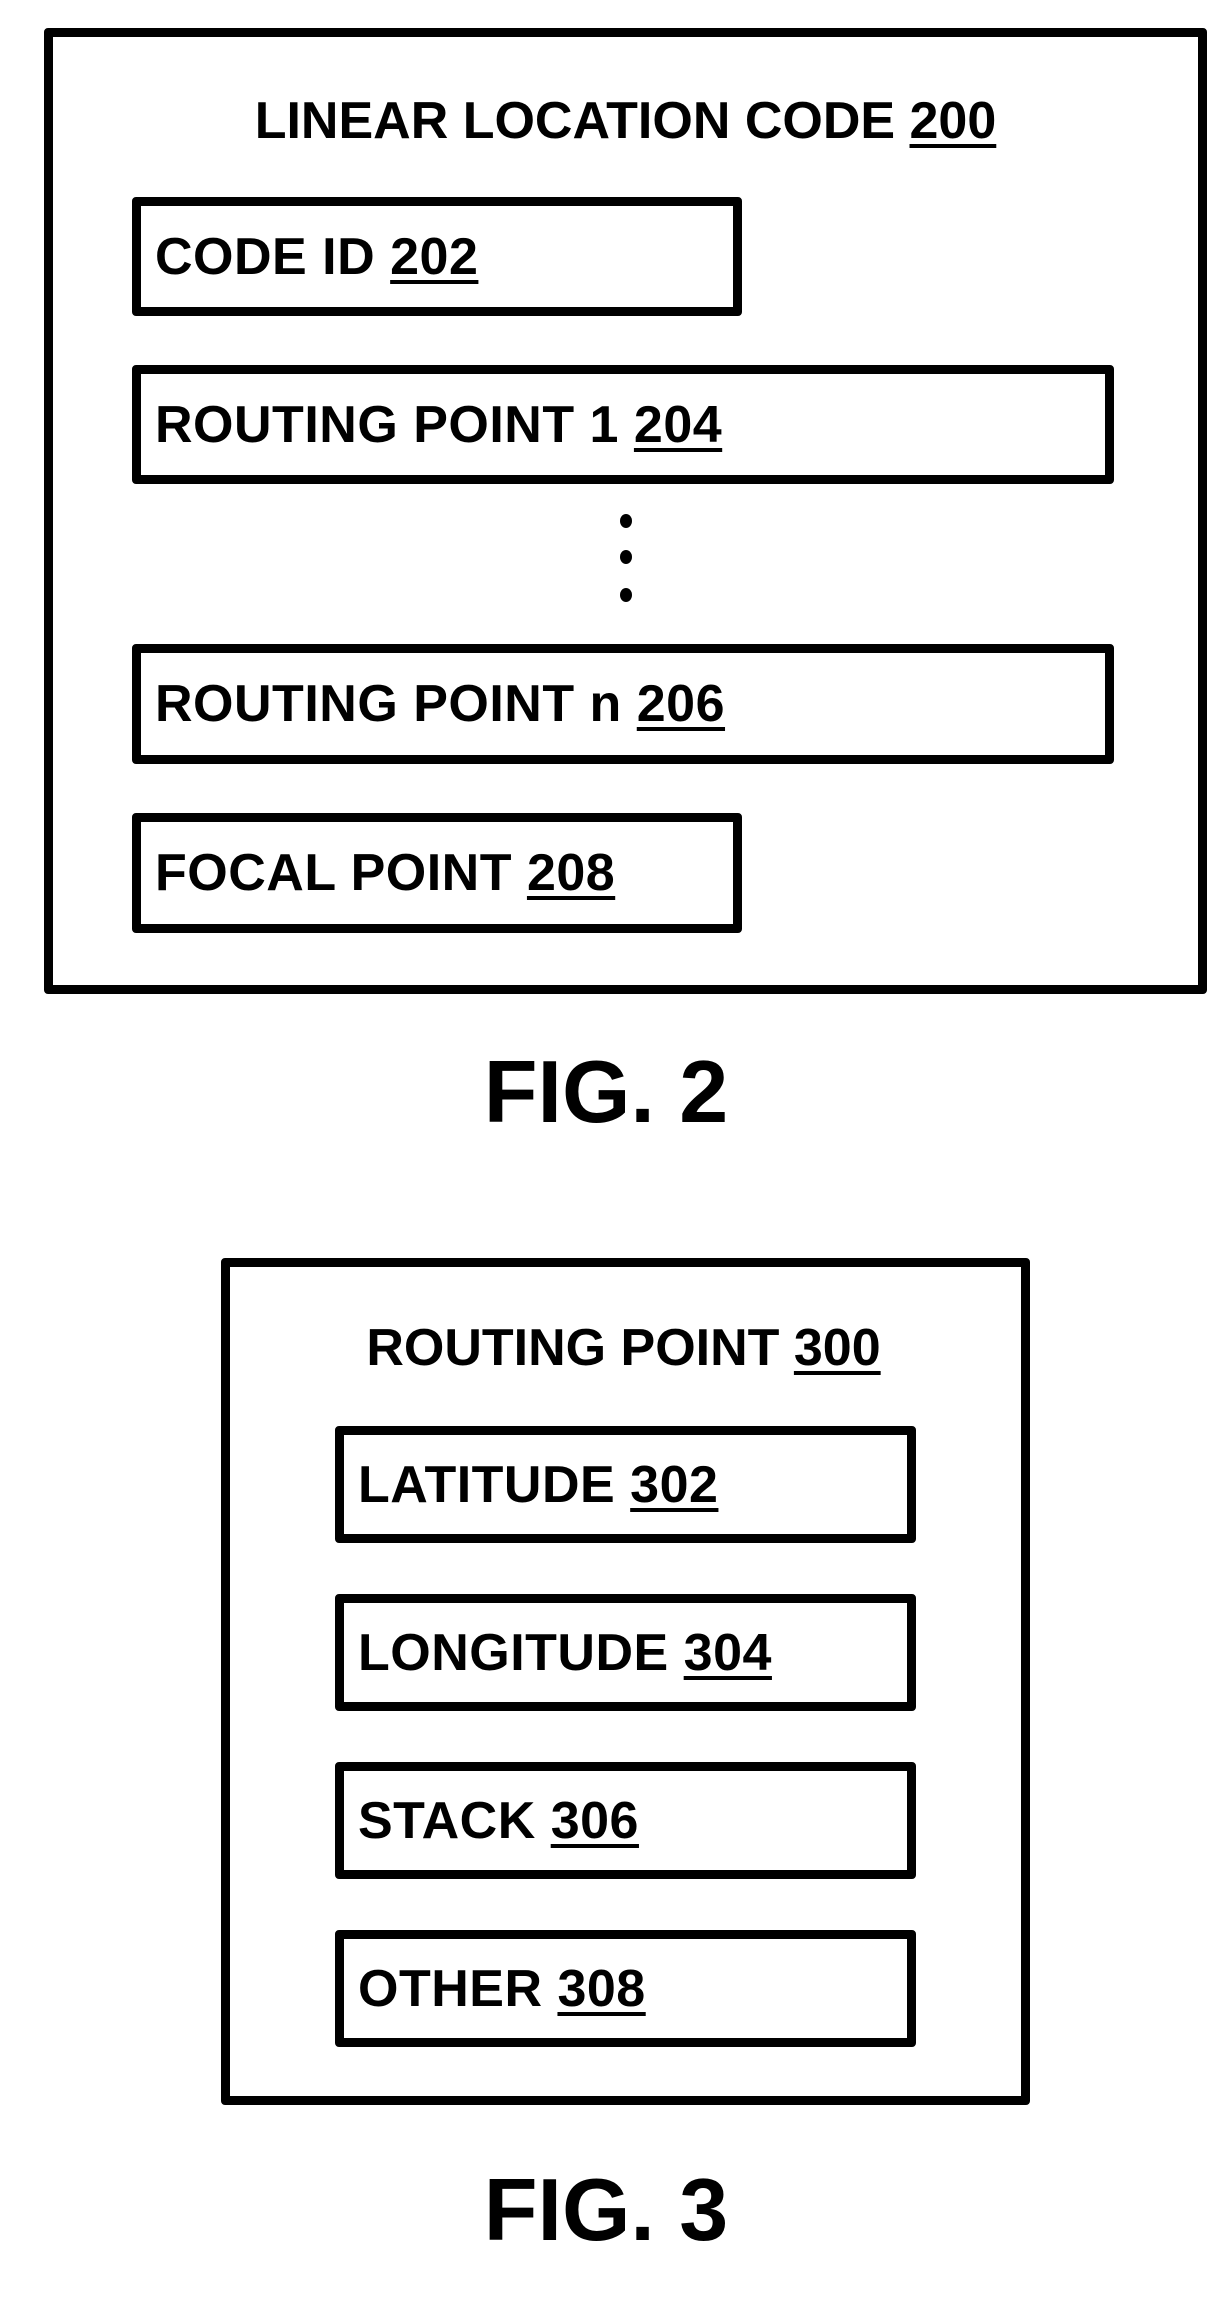 This screenshot has height=2307, width=1222. What do you see at coordinates (606, 2209) in the screenshot?
I see `figure-3-caption: FIG. 3` at bounding box center [606, 2209].